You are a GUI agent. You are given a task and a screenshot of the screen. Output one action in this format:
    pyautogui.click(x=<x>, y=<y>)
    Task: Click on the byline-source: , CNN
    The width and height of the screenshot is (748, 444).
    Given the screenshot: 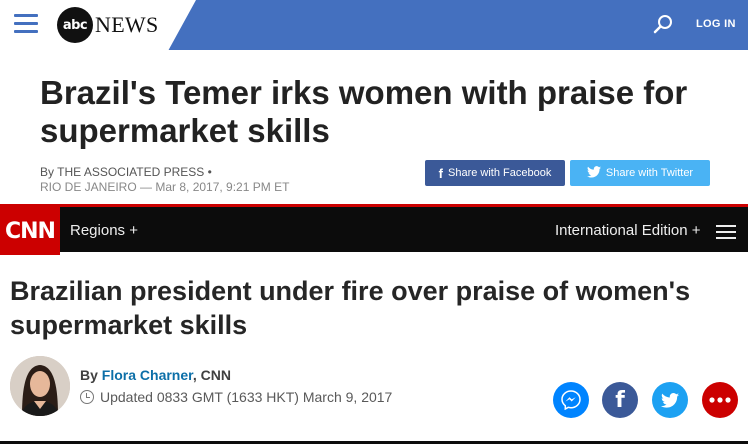 What is the action you would take?
    pyautogui.click(x=211, y=375)
    